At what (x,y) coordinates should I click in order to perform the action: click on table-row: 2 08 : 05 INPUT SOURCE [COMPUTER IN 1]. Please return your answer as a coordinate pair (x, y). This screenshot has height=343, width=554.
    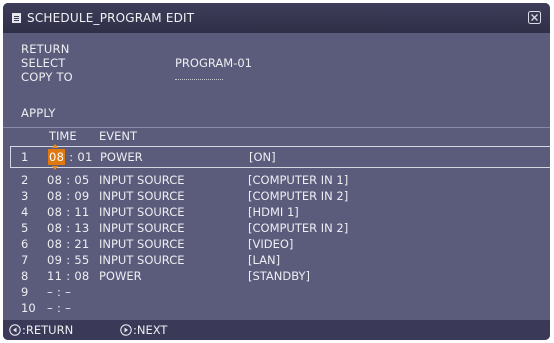
    Looking at the image, I should click on (276, 181).